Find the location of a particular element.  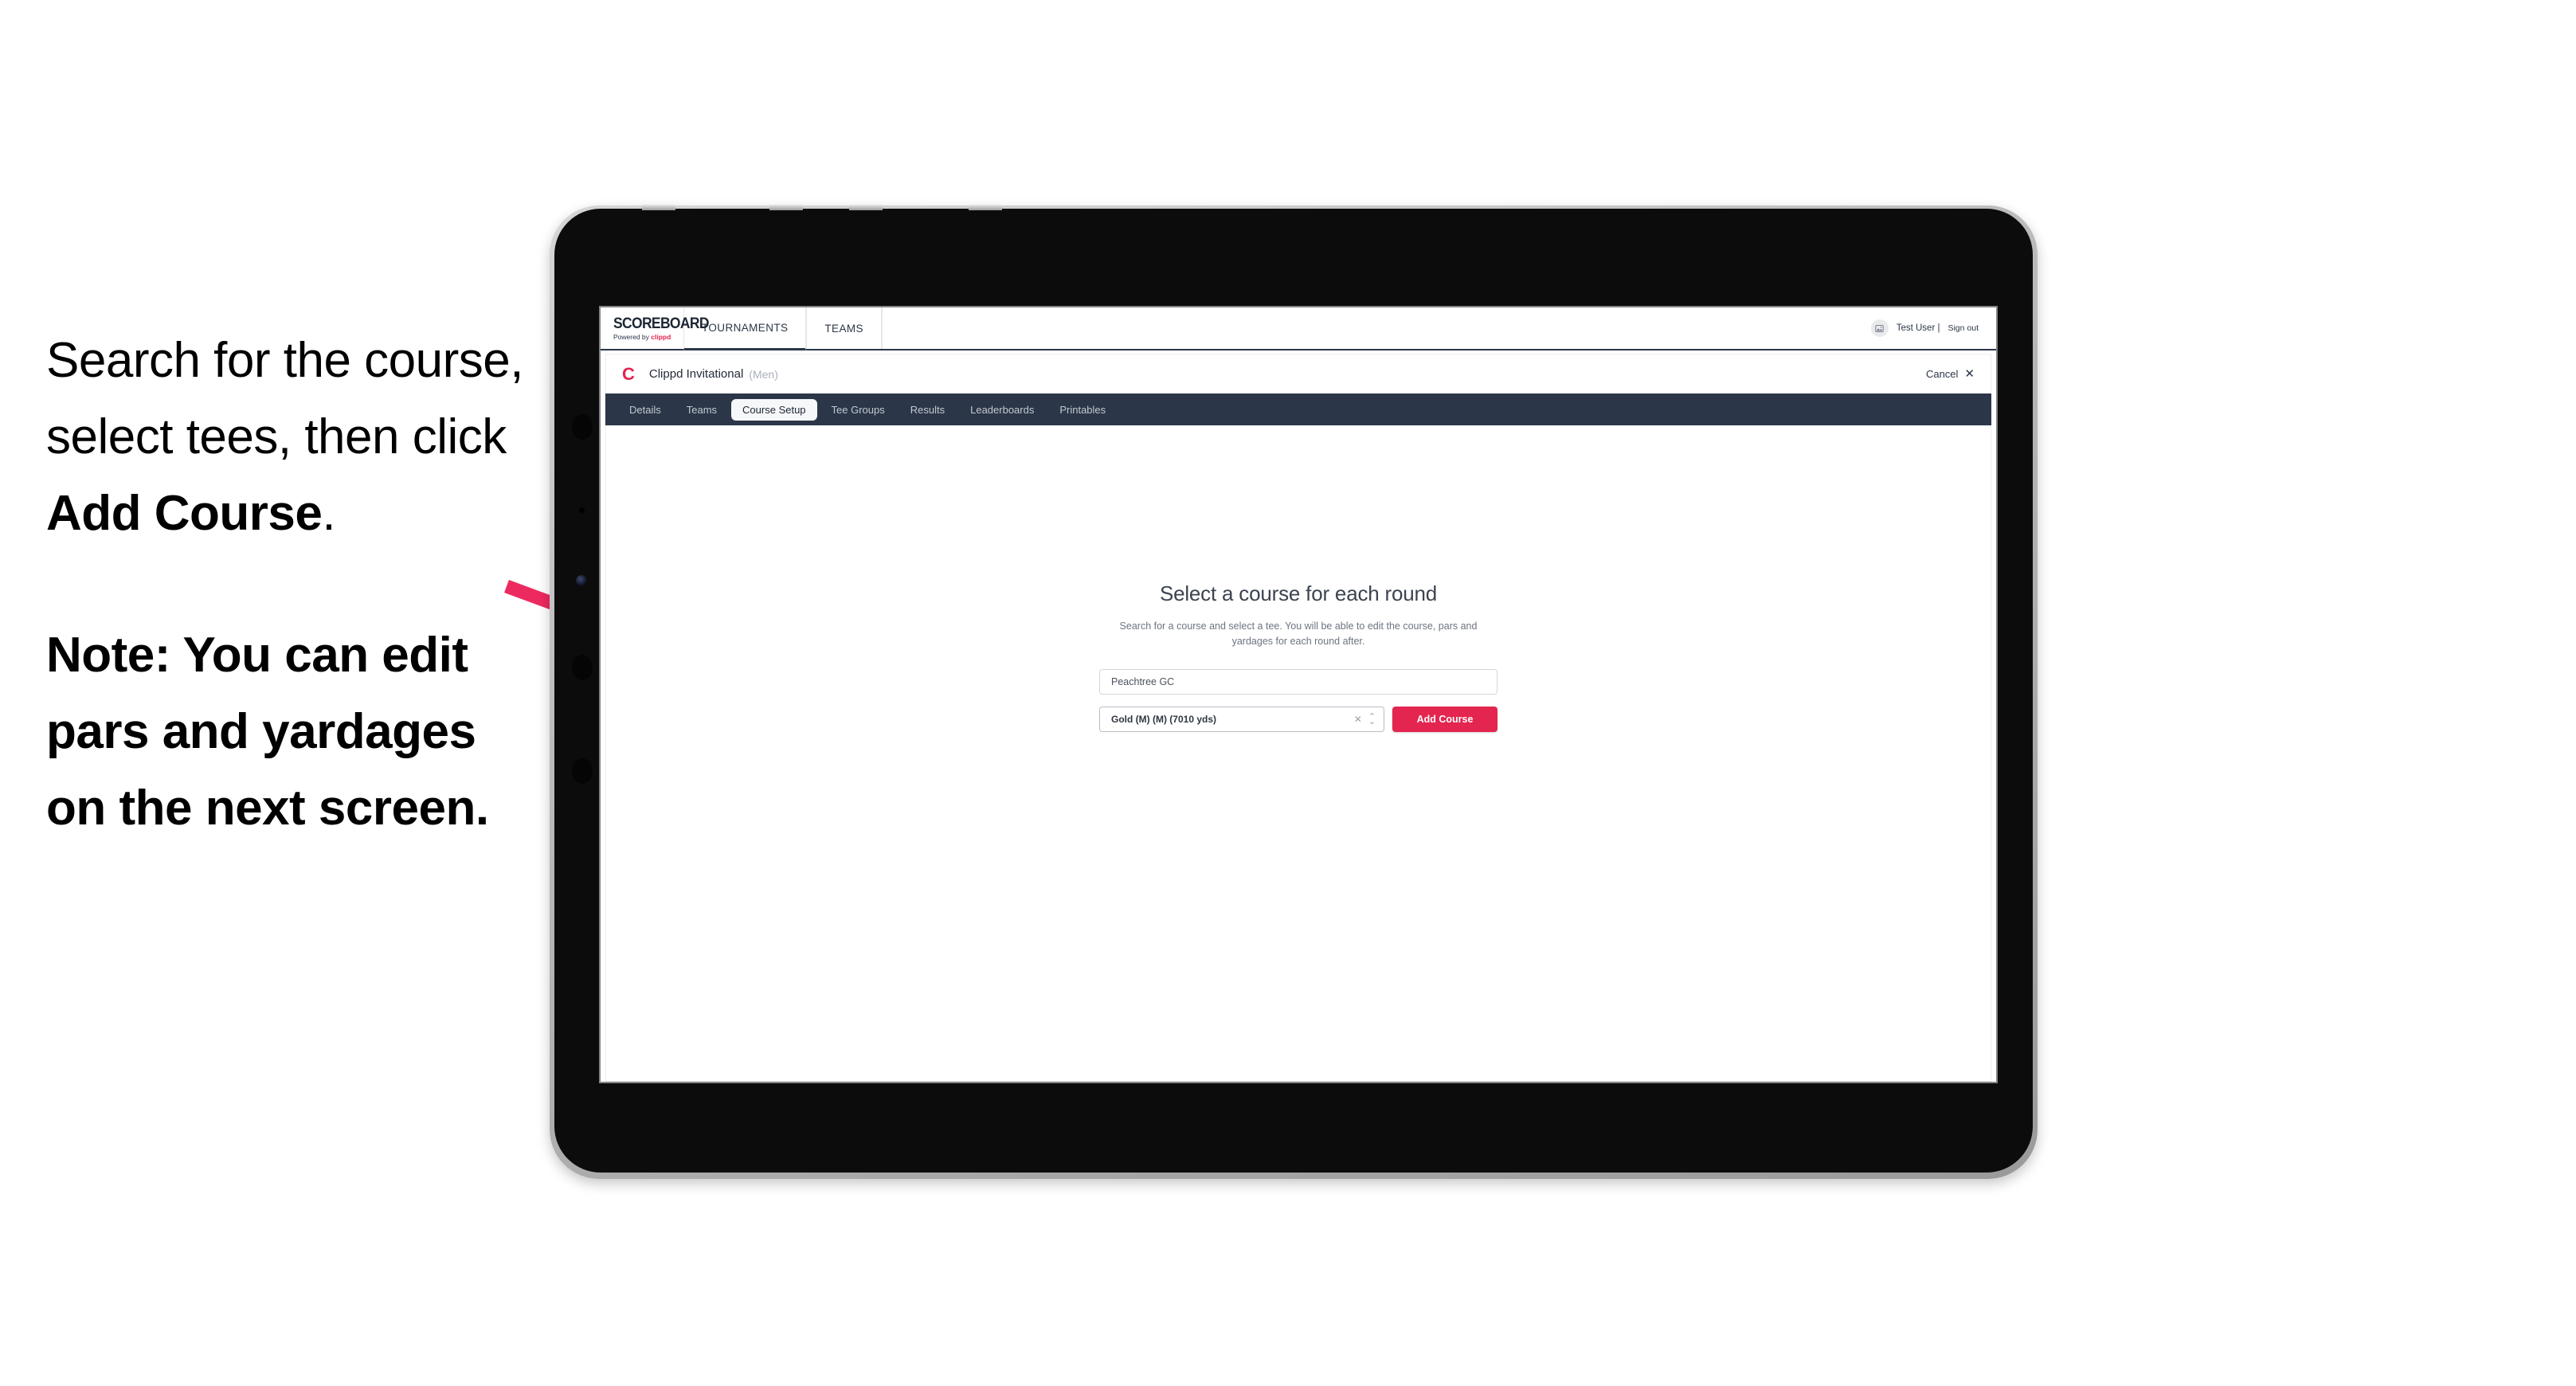

course-search-value: Peachtree GC is located at coordinates (1143, 681).